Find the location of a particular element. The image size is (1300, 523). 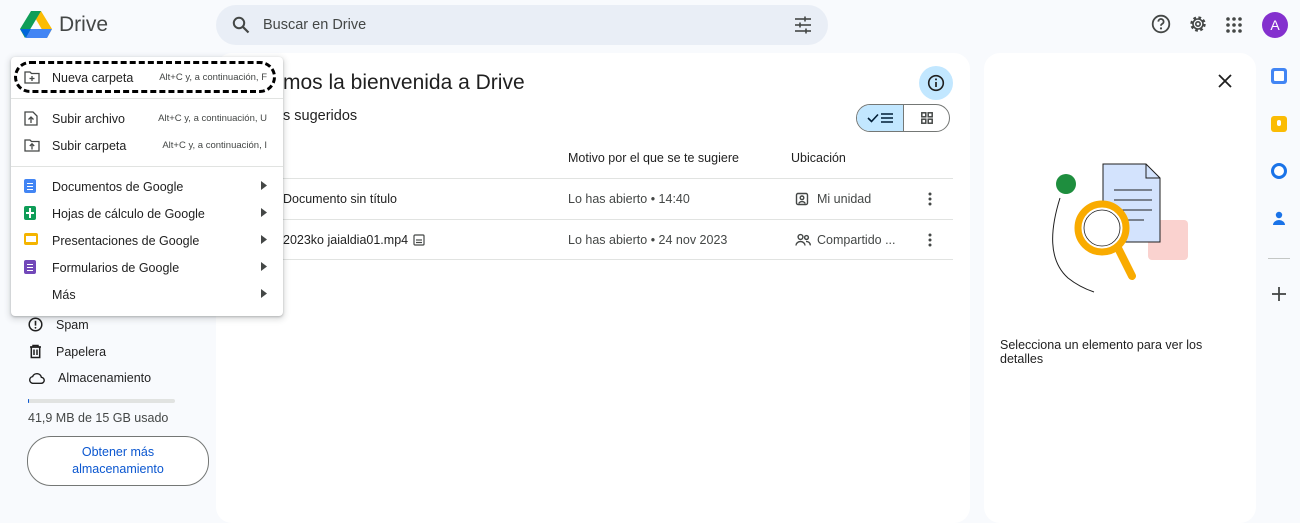

cloud-icon is located at coordinates (36, 378).